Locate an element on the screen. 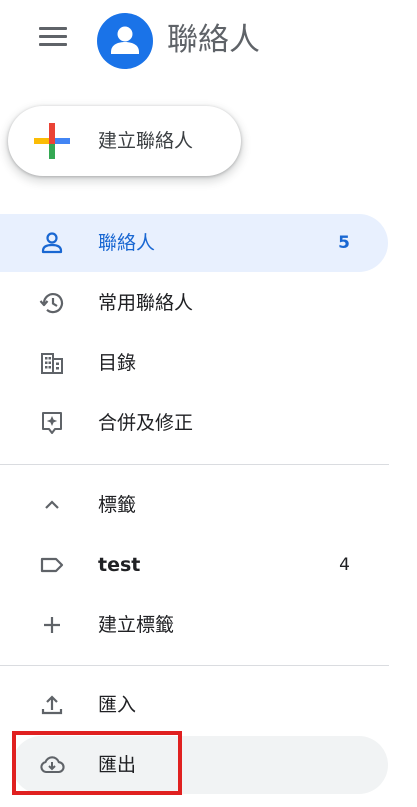 The height and width of the screenshot is (807, 417). export-button: 匯出 is located at coordinates (200, 765).